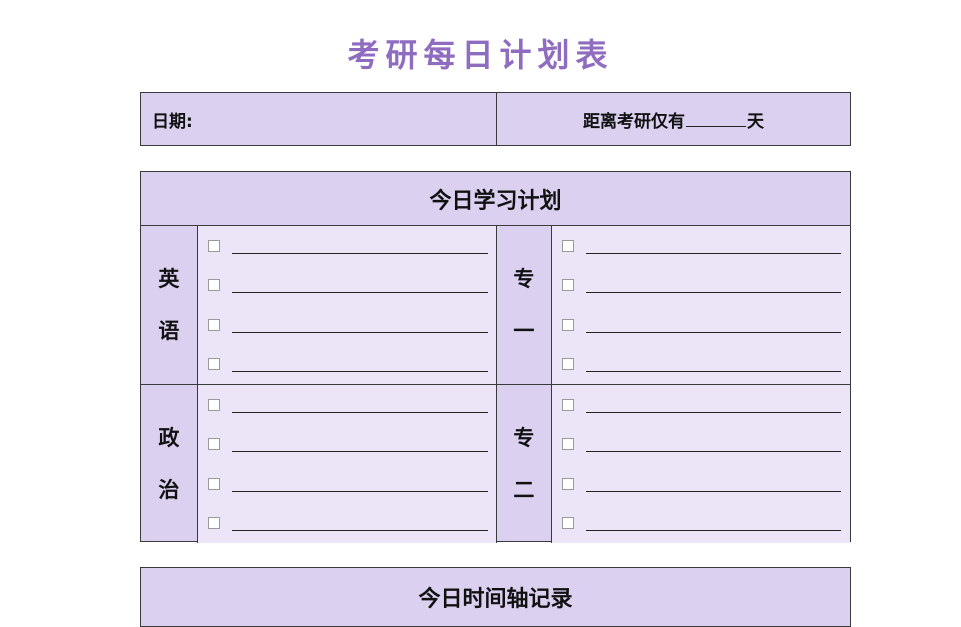  I want to click on subject-char: 英, so click(169, 279).